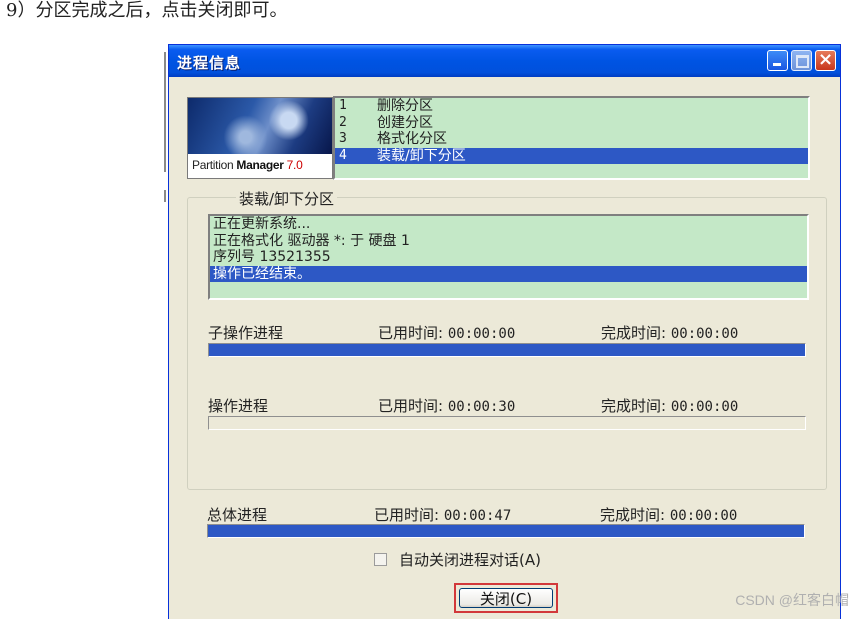 The height and width of the screenshot is (619, 863). I want to click on minimize-icon, so click(777, 60).